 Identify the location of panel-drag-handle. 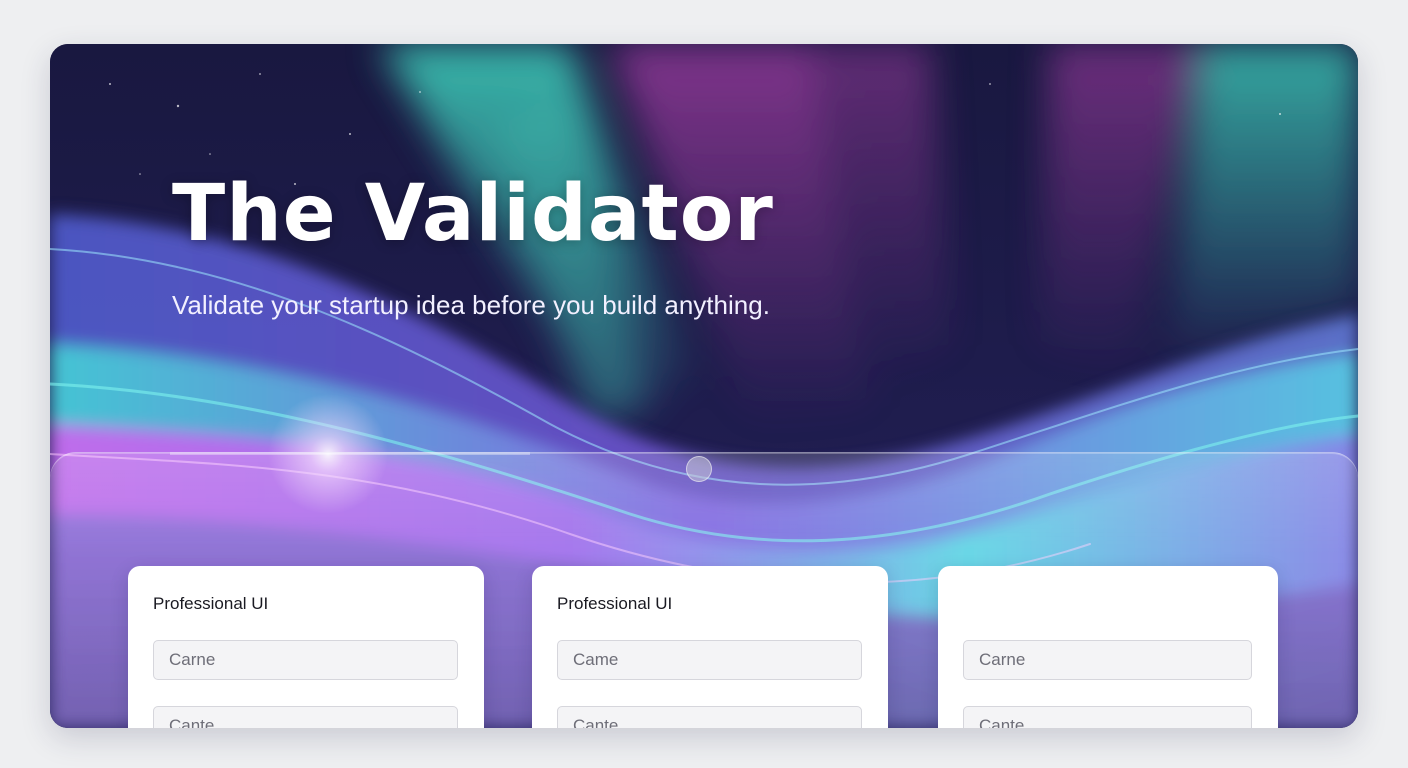
(699, 469).